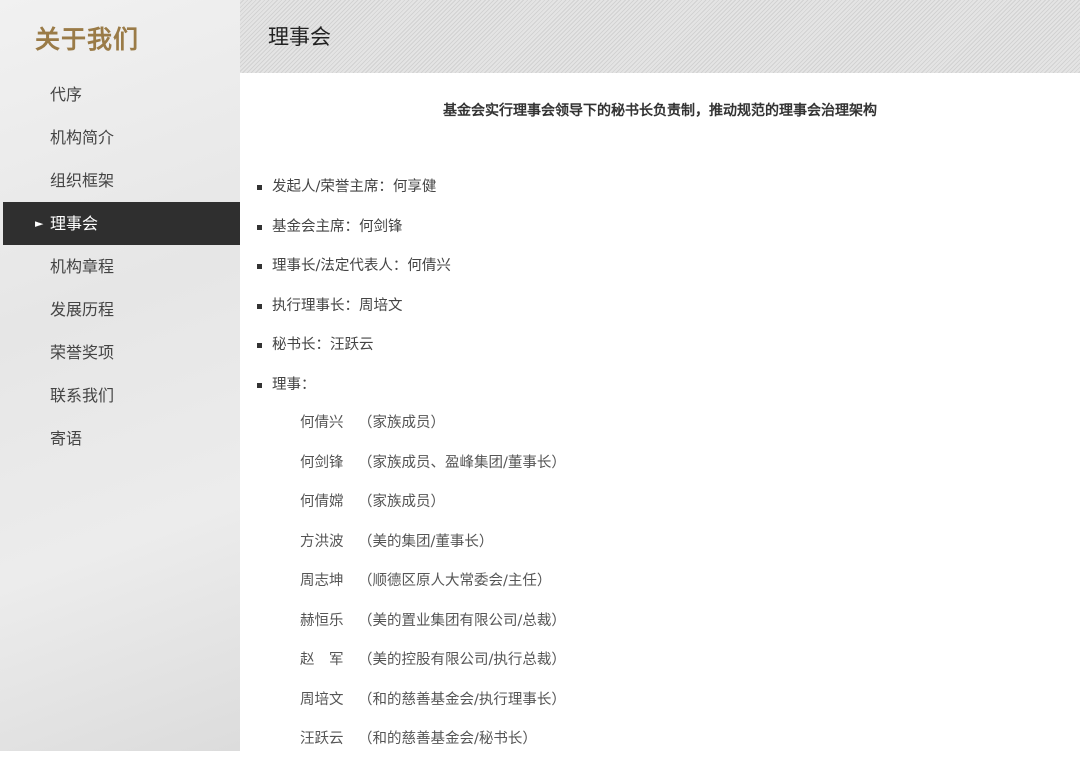 The width and height of the screenshot is (1080, 766). I want to click on page-header: 理事会, so click(660, 36).